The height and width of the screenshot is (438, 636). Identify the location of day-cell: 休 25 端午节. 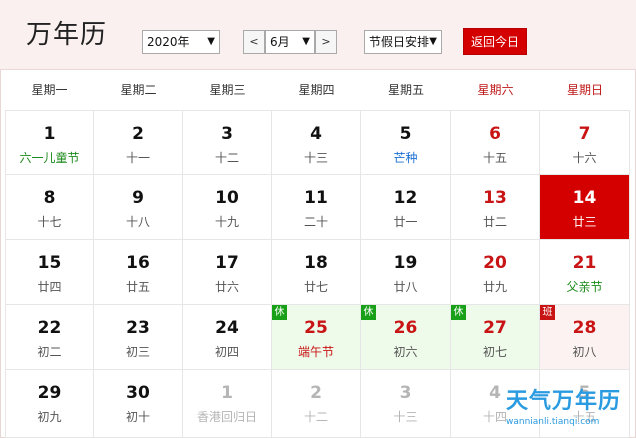
(316, 337).